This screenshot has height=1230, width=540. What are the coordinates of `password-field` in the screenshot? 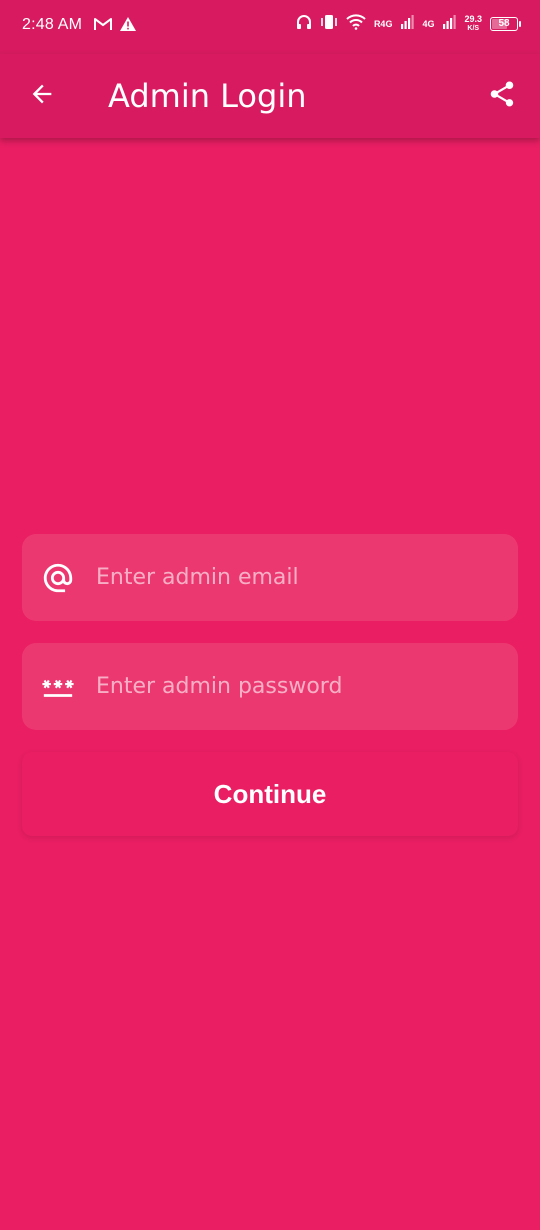 It's located at (270, 686).